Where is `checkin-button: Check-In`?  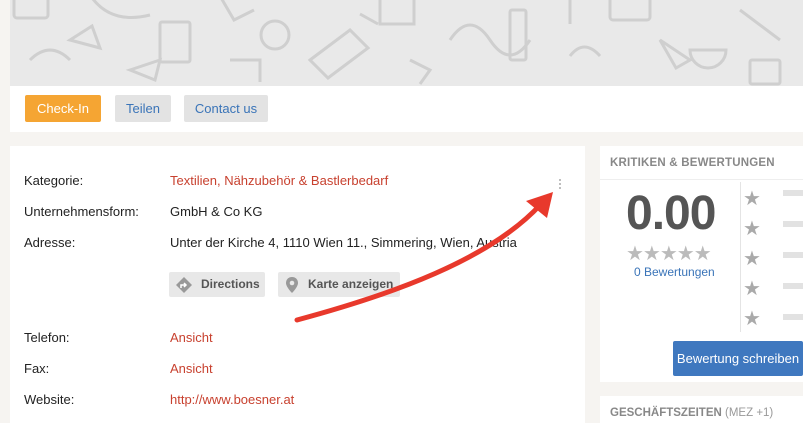
checkin-button: Check-In is located at coordinates (63, 108).